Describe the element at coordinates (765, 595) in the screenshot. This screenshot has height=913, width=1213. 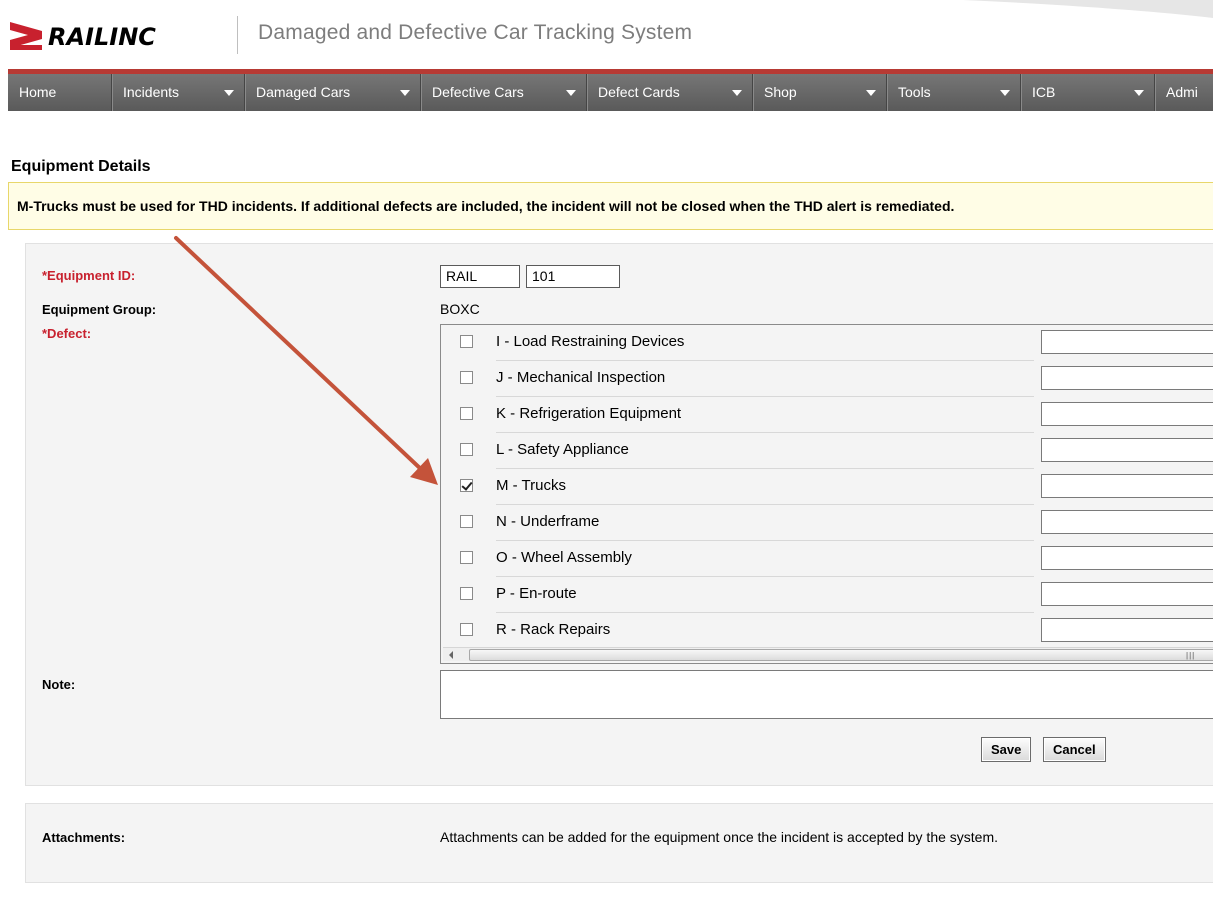
I see `defect-row-label: P - En-route` at that location.